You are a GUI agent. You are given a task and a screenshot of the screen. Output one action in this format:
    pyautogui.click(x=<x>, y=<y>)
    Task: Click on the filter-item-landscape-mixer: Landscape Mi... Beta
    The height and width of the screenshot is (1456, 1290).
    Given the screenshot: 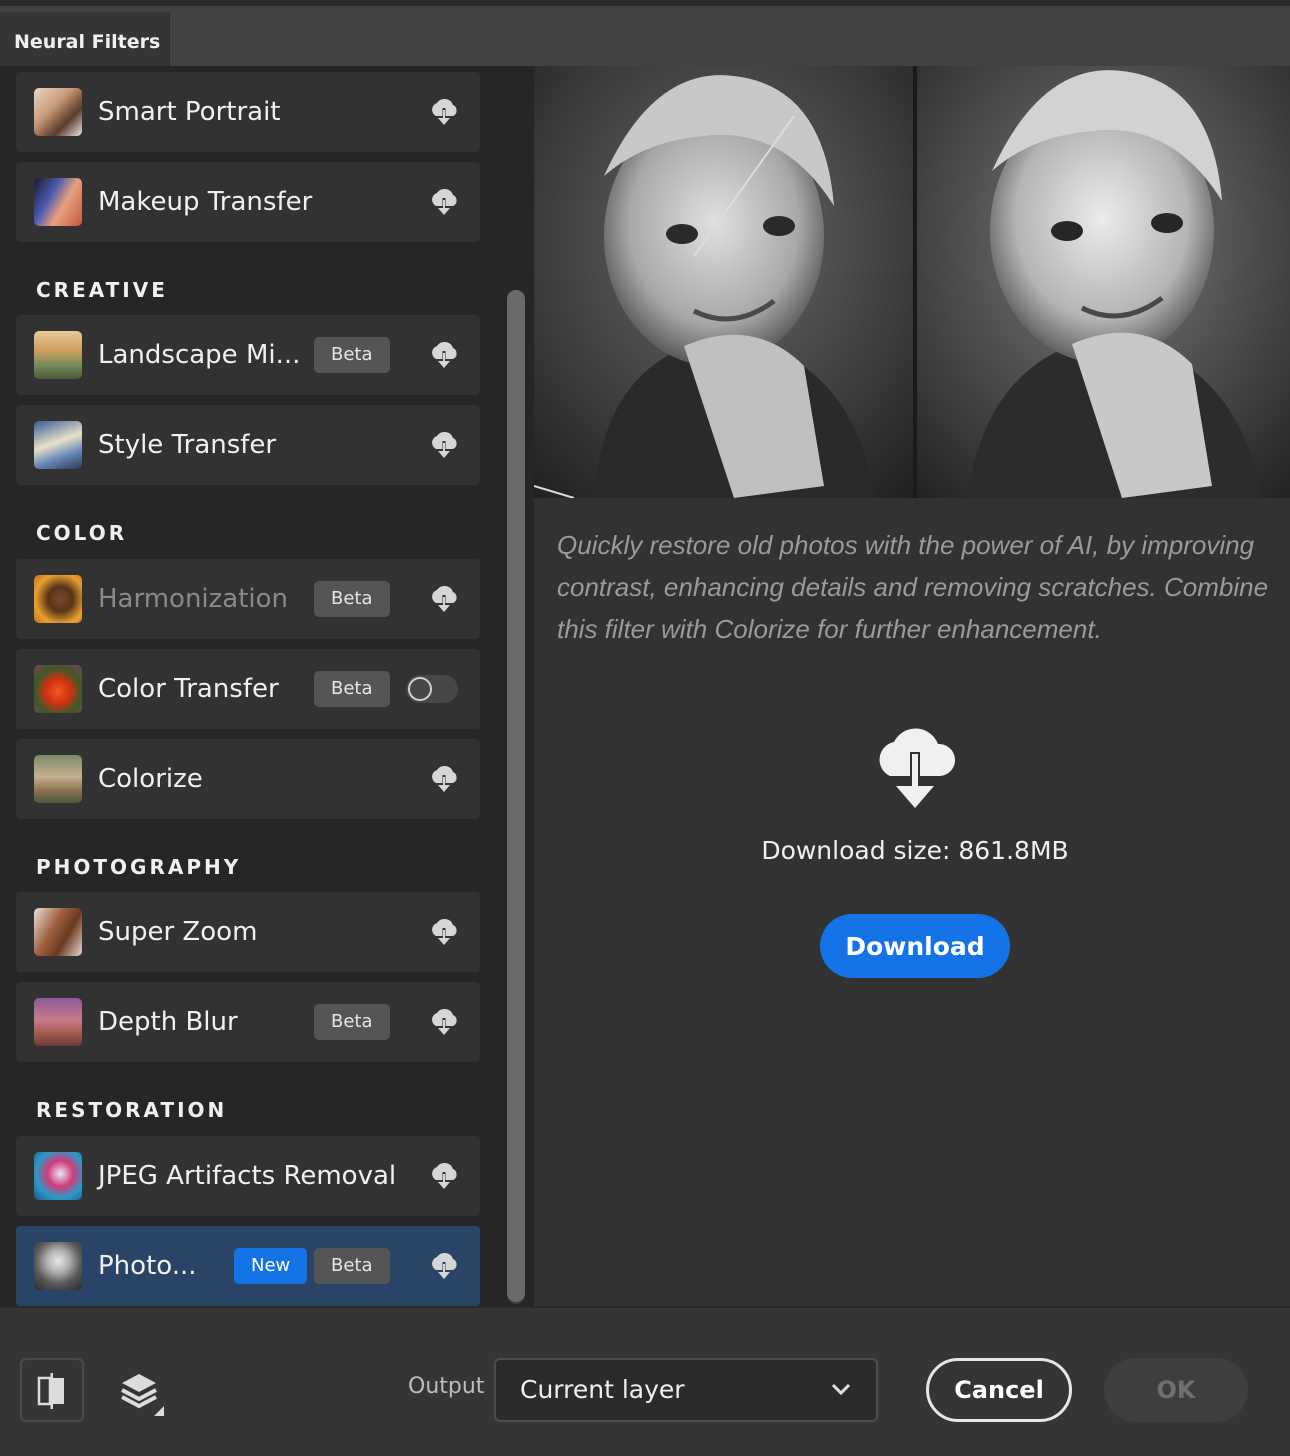 What is the action you would take?
    pyautogui.click(x=248, y=355)
    